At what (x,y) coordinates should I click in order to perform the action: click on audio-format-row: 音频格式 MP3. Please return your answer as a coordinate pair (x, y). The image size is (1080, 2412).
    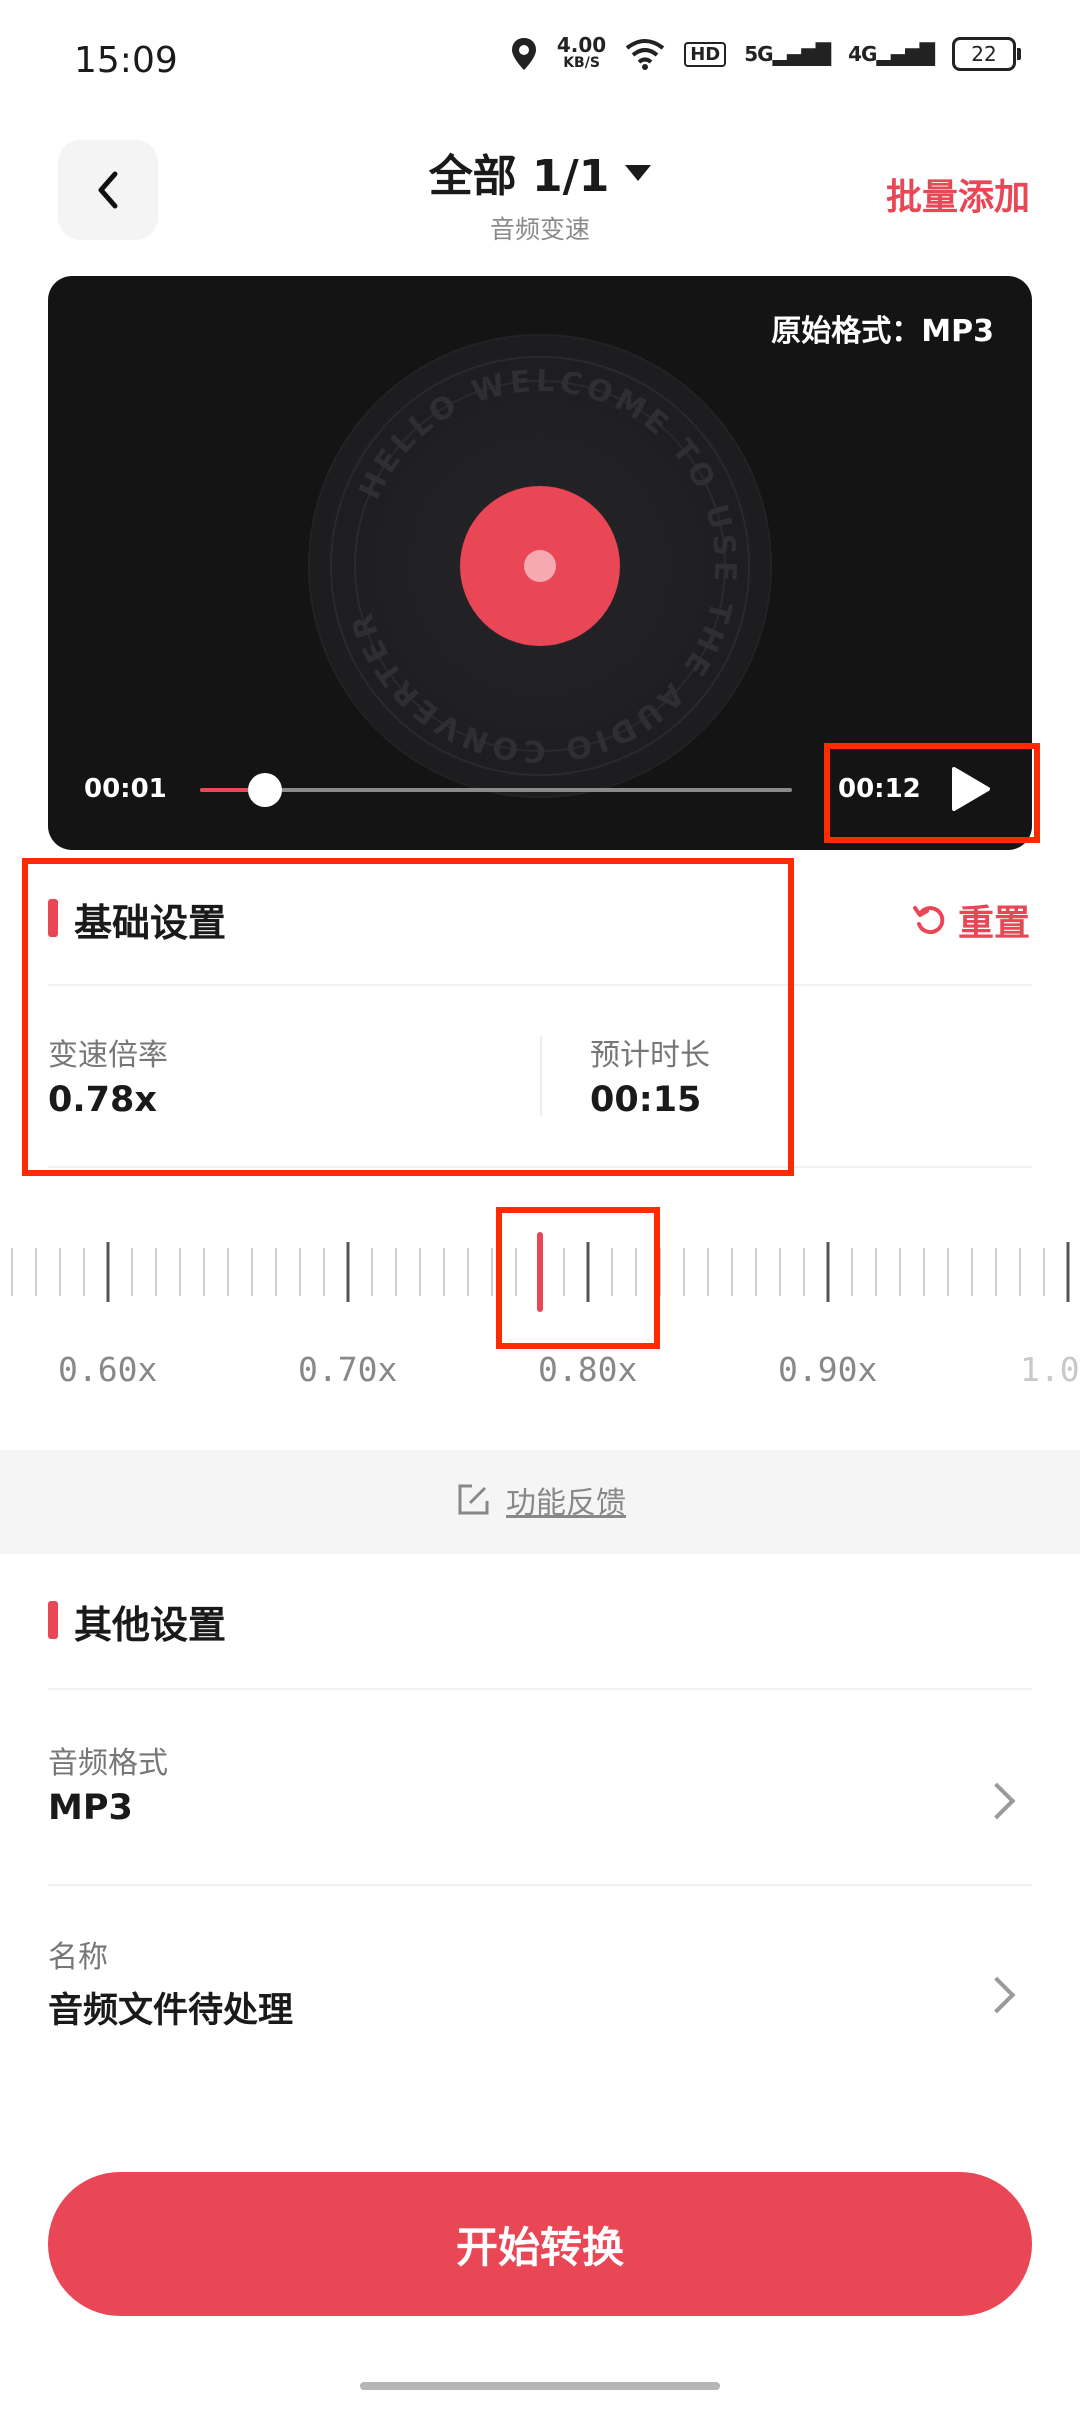
    Looking at the image, I should click on (540, 1785).